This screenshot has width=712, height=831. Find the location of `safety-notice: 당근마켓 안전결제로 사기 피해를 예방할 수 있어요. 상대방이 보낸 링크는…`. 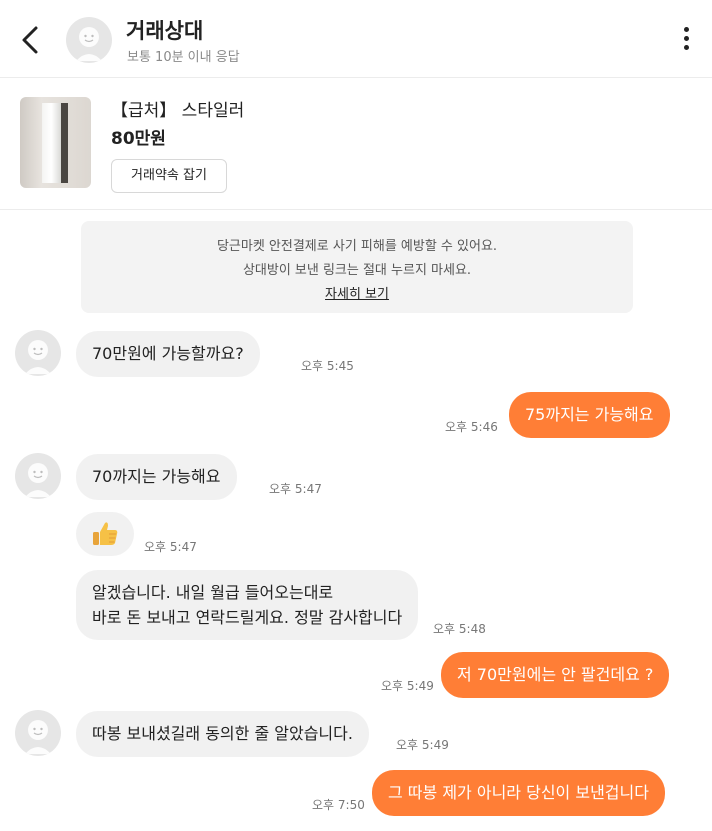

safety-notice: 당근마켓 안전결제로 사기 피해를 예방할 수 있어요. 상대방이 보낸 링크는… is located at coordinates (357, 267).